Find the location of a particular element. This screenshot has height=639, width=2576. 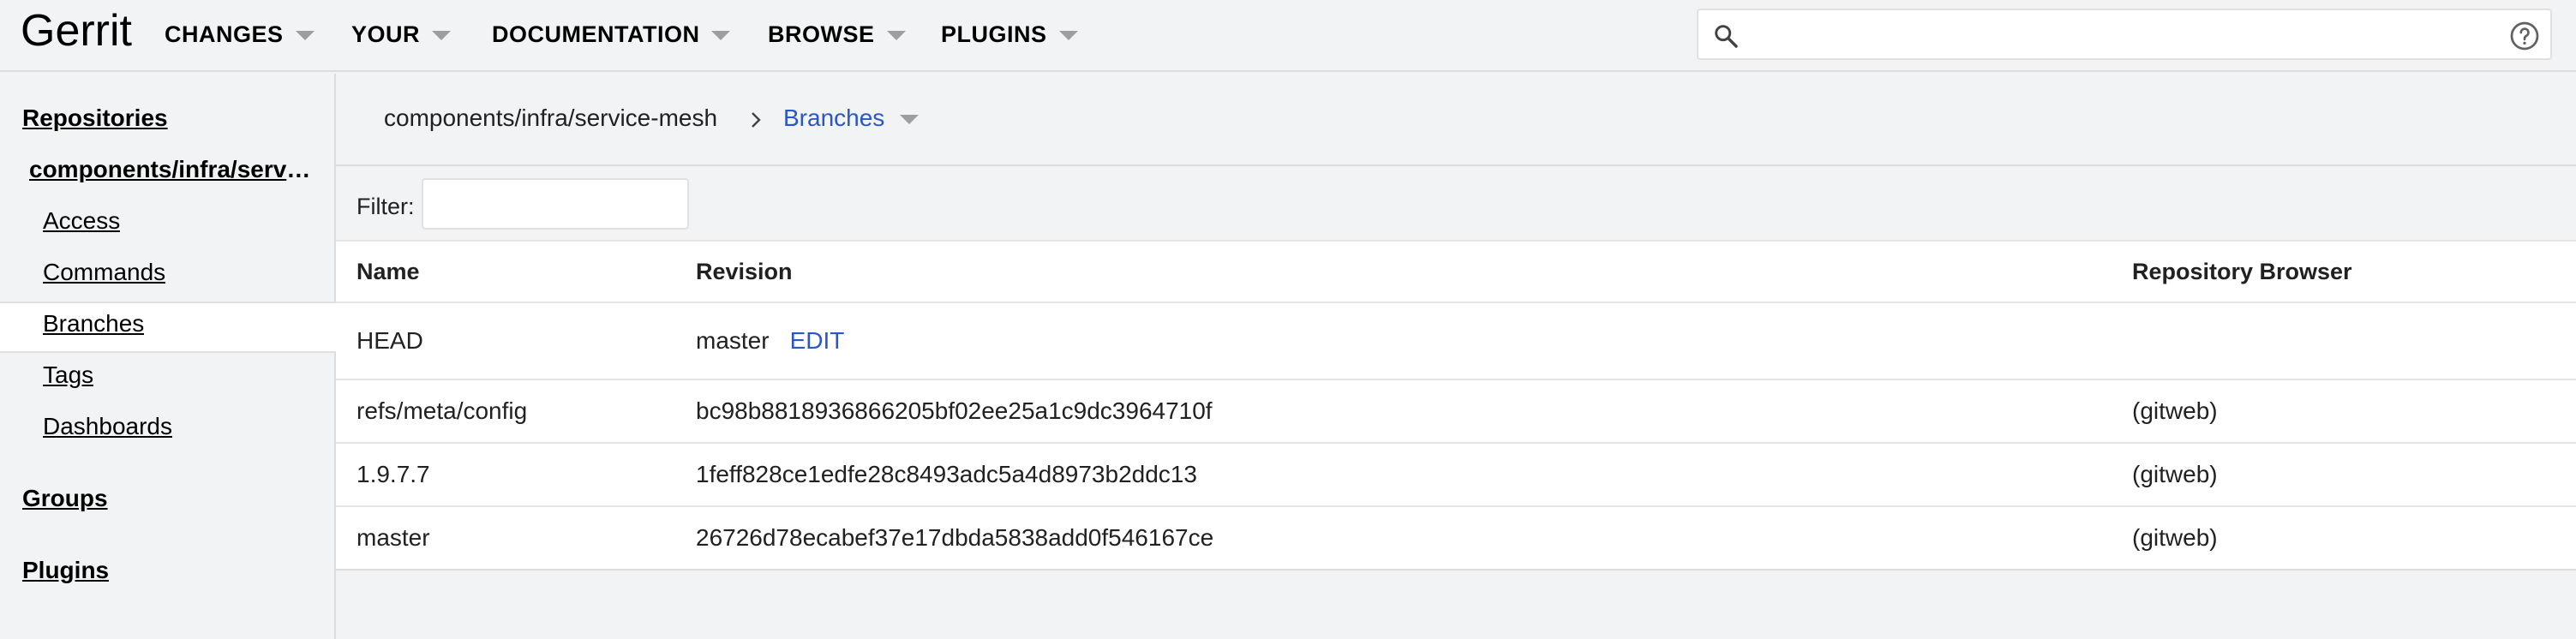

branch-revision: 1feff828ce1edfe28c8493adc5a4d8973b2ddc13 is located at coordinates (946, 474).